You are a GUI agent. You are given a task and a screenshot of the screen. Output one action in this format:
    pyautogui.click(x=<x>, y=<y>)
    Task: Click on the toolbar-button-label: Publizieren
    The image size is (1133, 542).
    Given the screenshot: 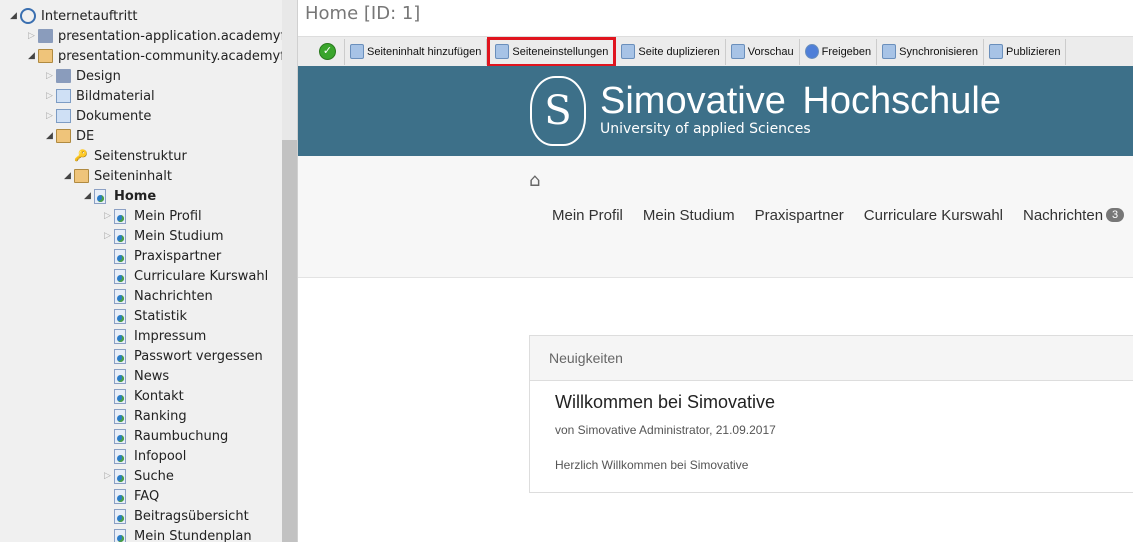 What is the action you would take?
    pyautogui.click(x=1033, y=51)
    